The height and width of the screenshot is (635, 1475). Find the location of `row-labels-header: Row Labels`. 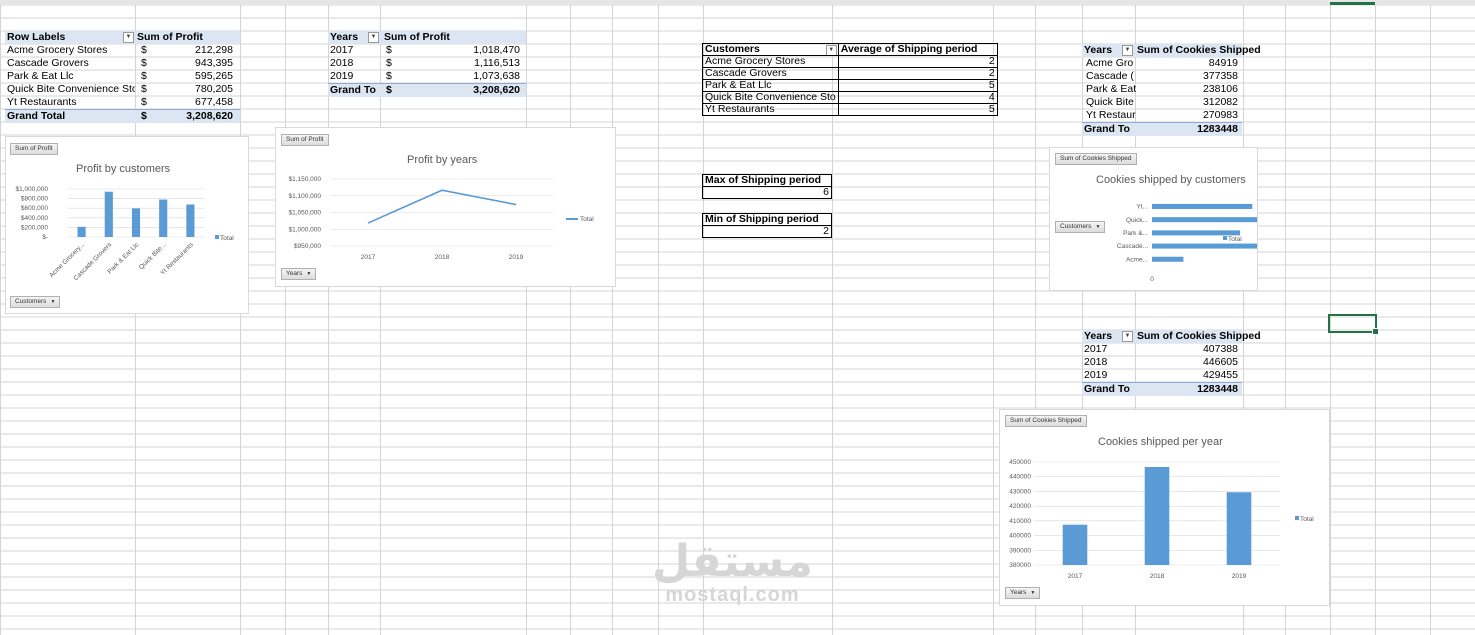

row-labels-header: Row Labels is located at coordinates (36, 37).